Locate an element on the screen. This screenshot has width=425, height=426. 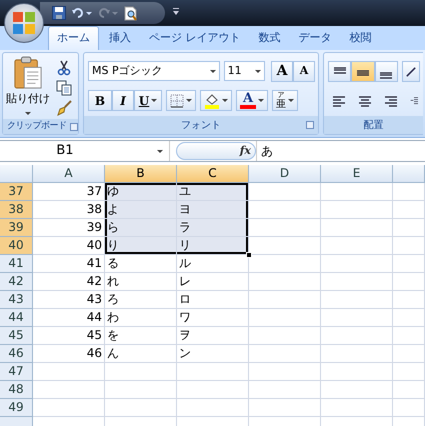
column-header: C is located at coordinates (213, 174).